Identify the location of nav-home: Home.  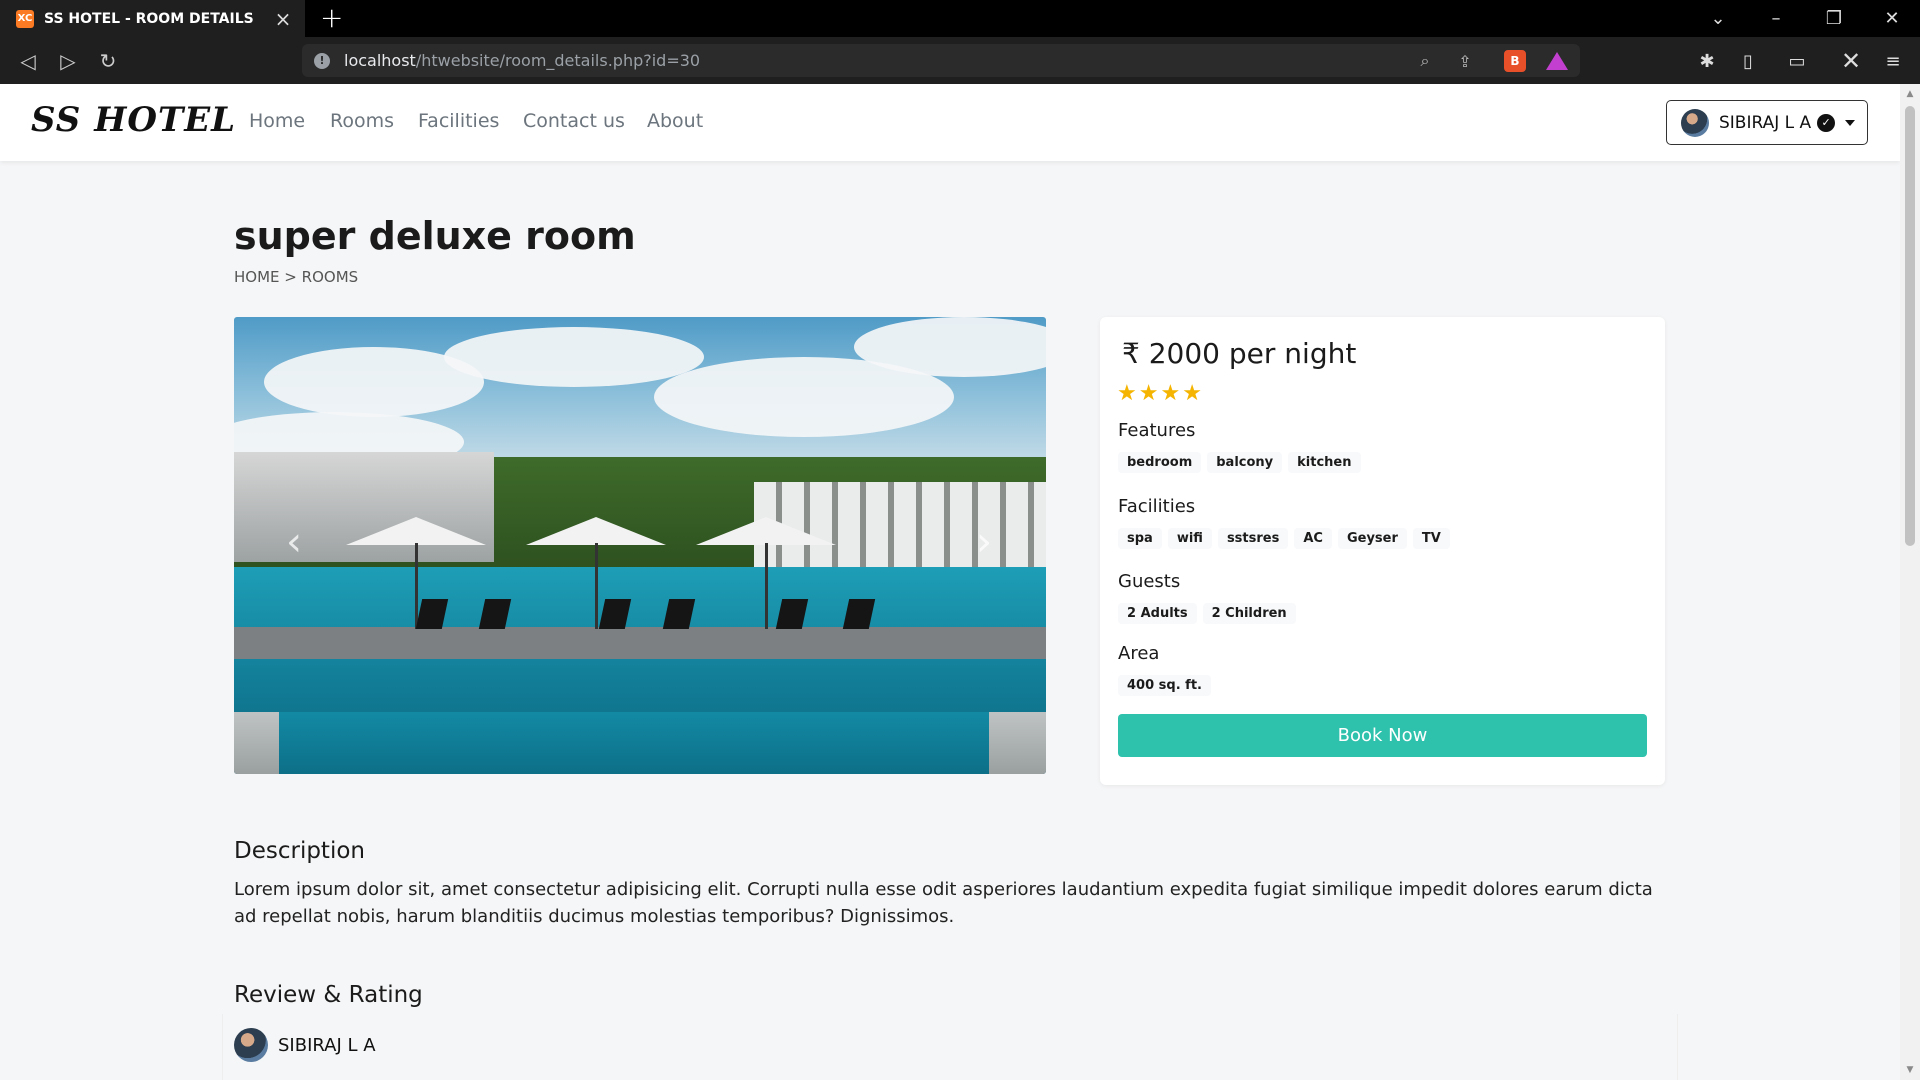
(277, 121).